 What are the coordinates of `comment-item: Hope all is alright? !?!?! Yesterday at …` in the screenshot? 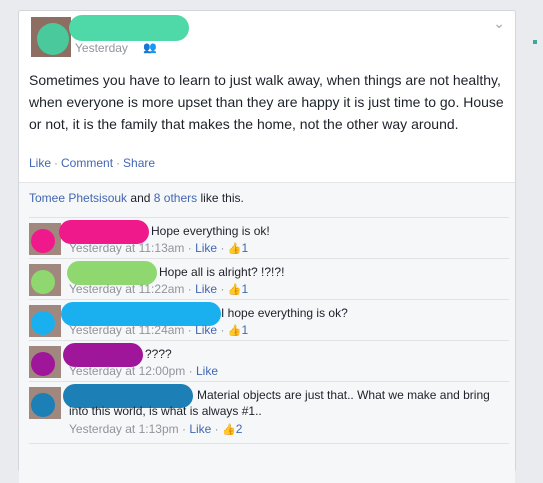 It's located at (269, 278).